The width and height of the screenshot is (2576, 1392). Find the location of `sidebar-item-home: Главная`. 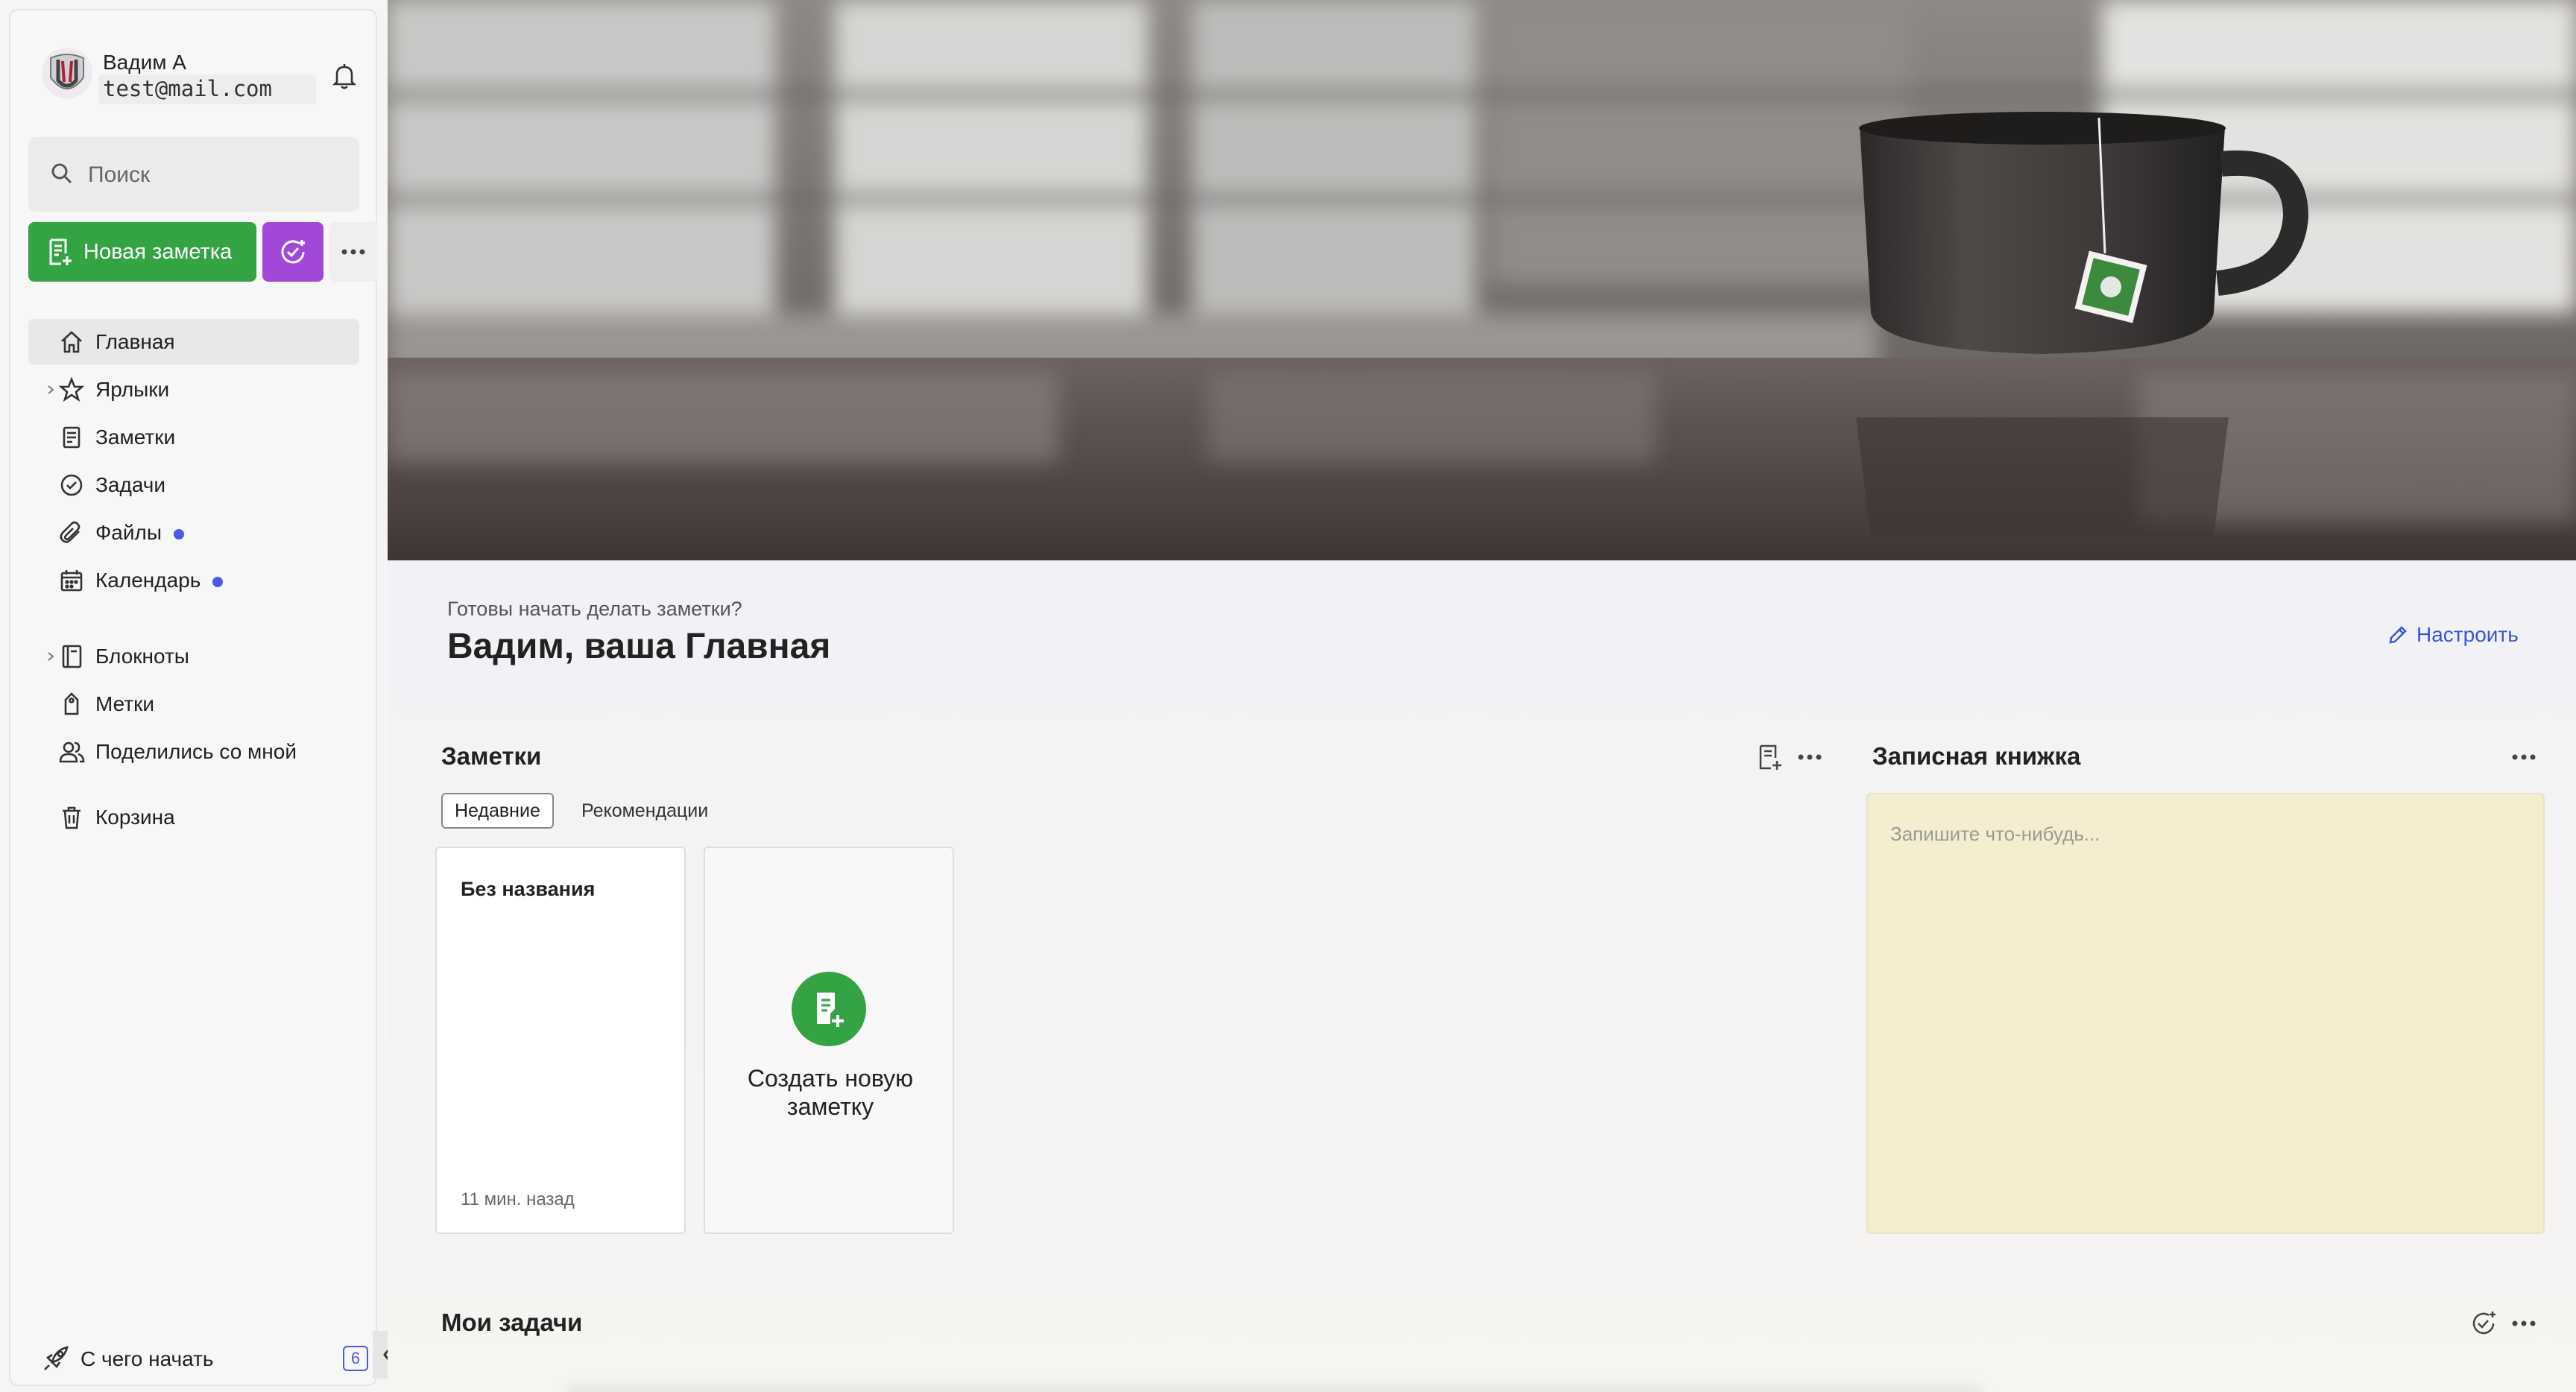

sidebar-item-home: Главная is located at coordinates (193, 342).